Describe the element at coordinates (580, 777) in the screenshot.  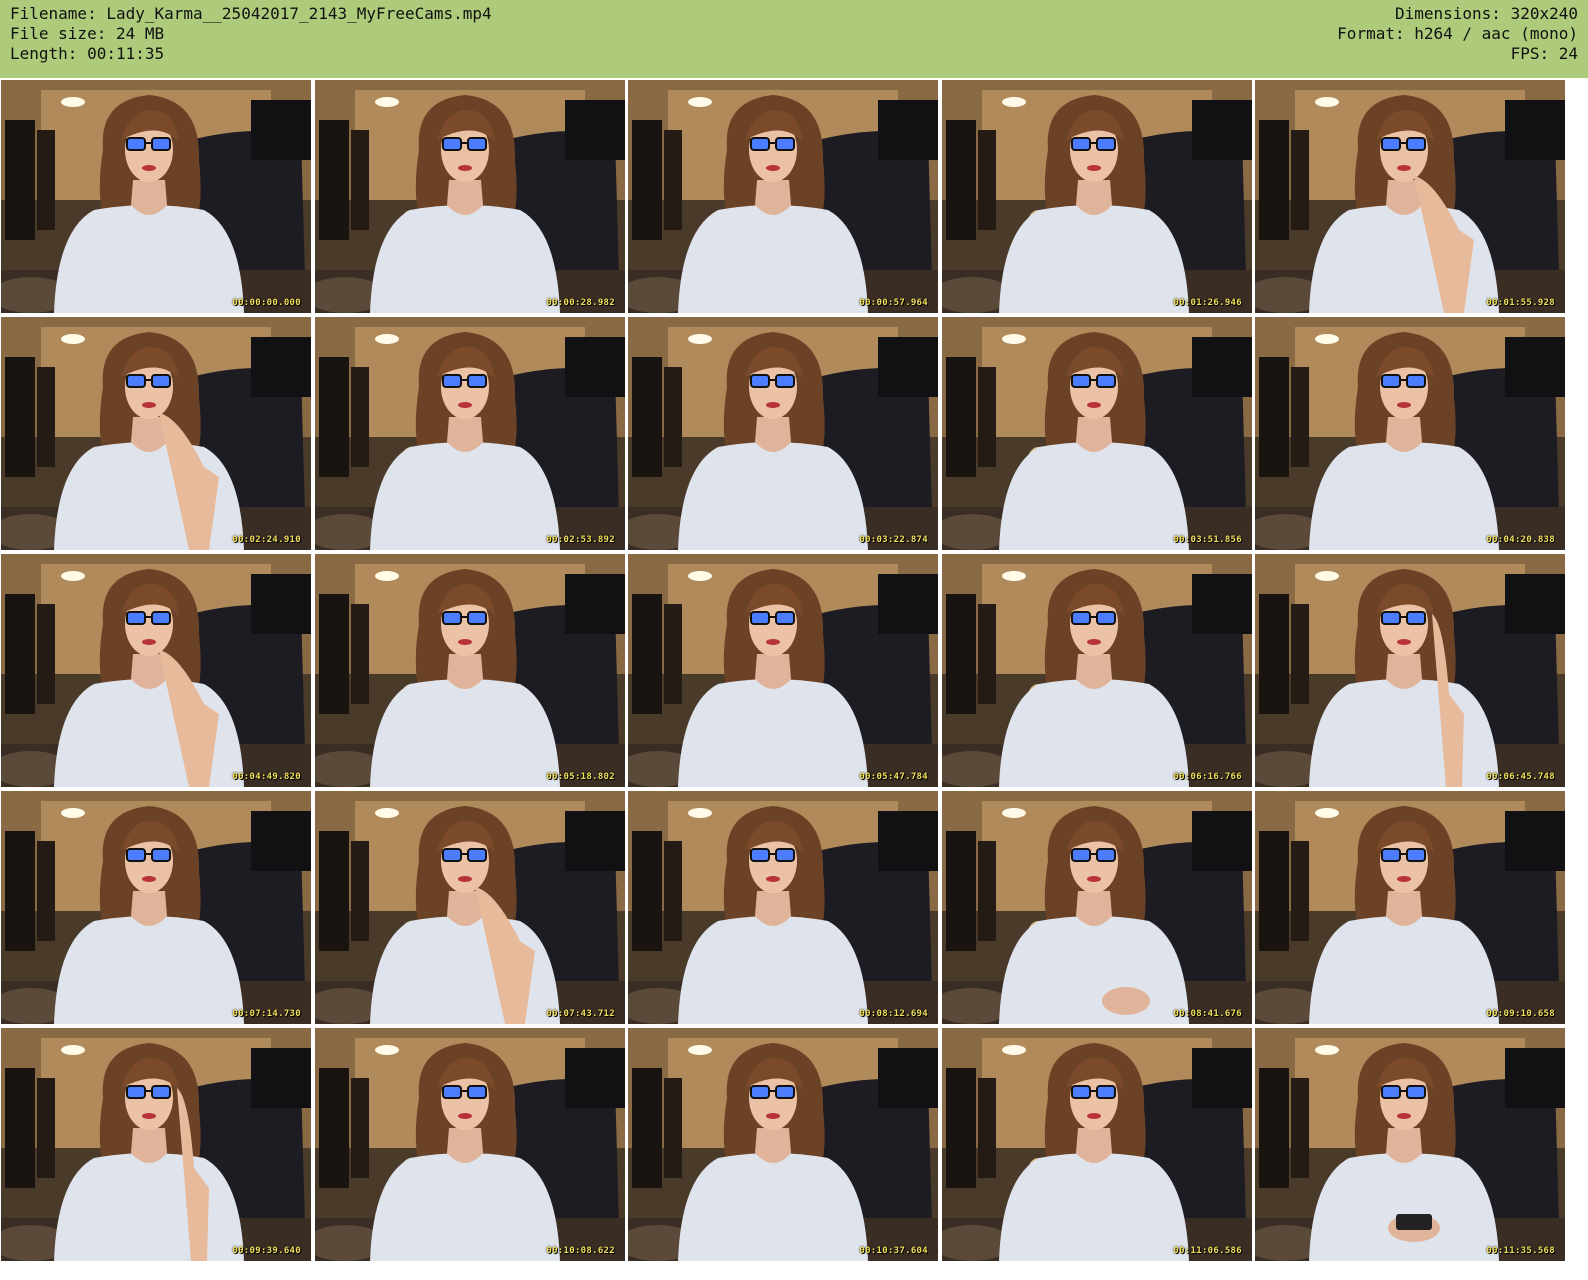
I see `frame-timestamp: 00:05:18.802` at that location.